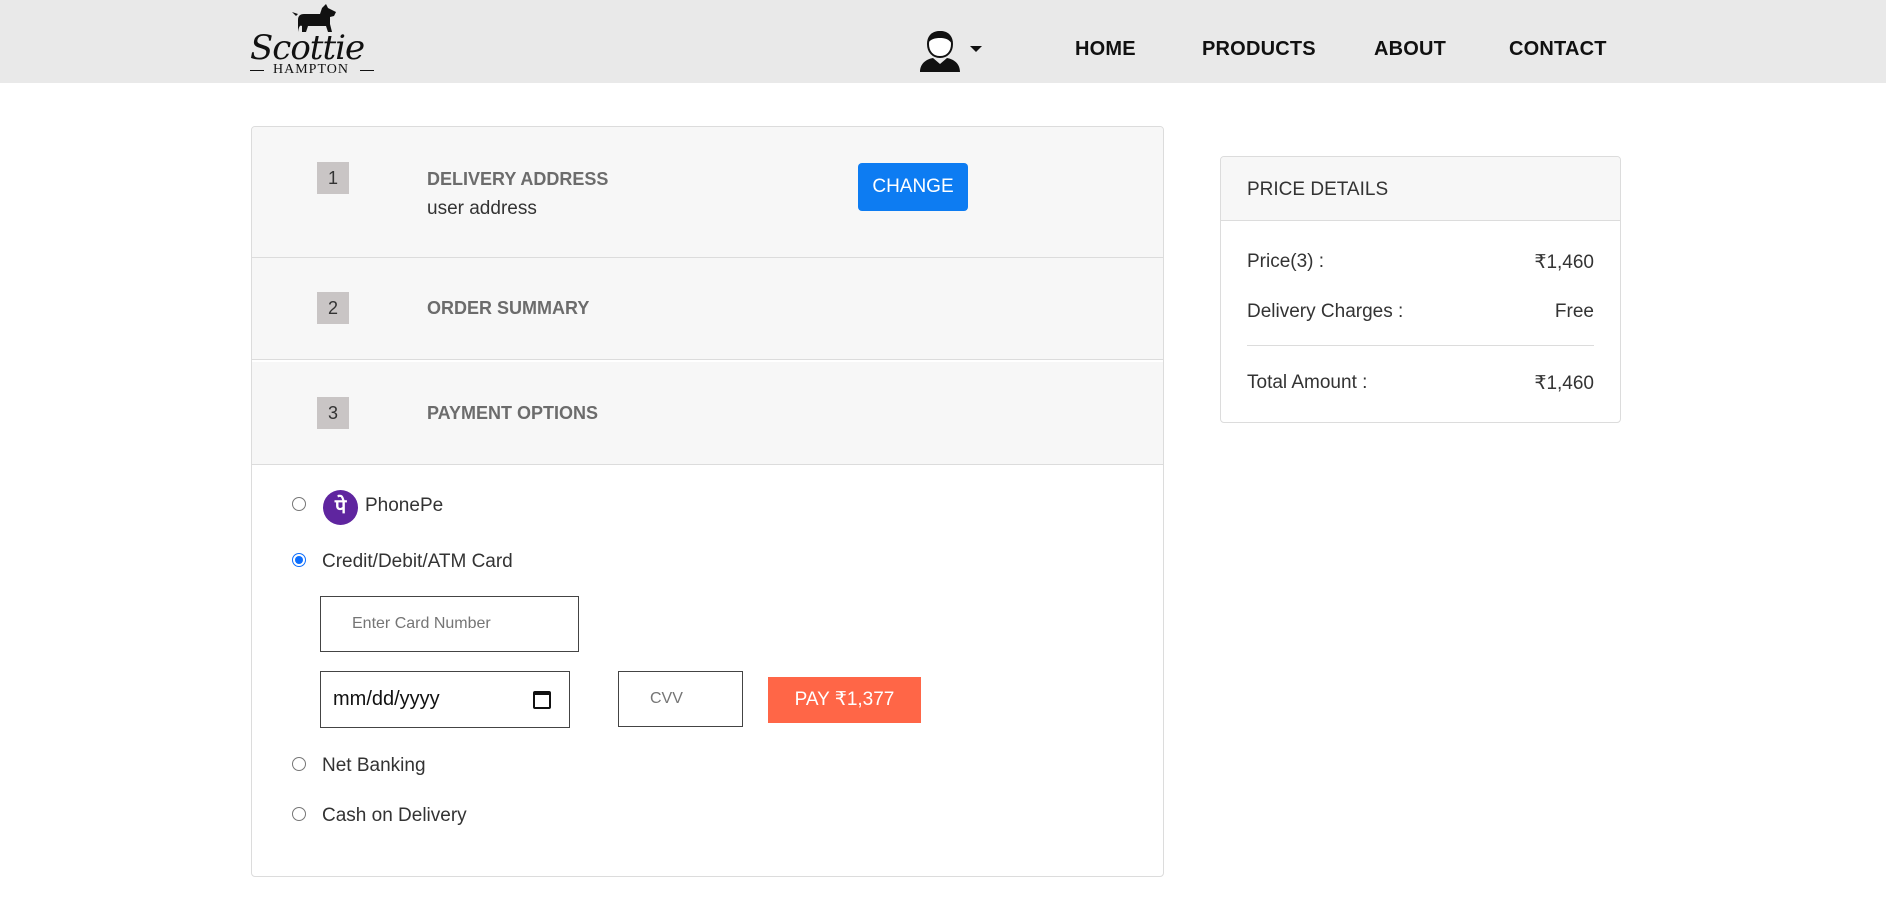  Describe the element at coordinates (513, 413) in the screenshot. I see `step-title: PAYMENT OPTIONS` at that location.